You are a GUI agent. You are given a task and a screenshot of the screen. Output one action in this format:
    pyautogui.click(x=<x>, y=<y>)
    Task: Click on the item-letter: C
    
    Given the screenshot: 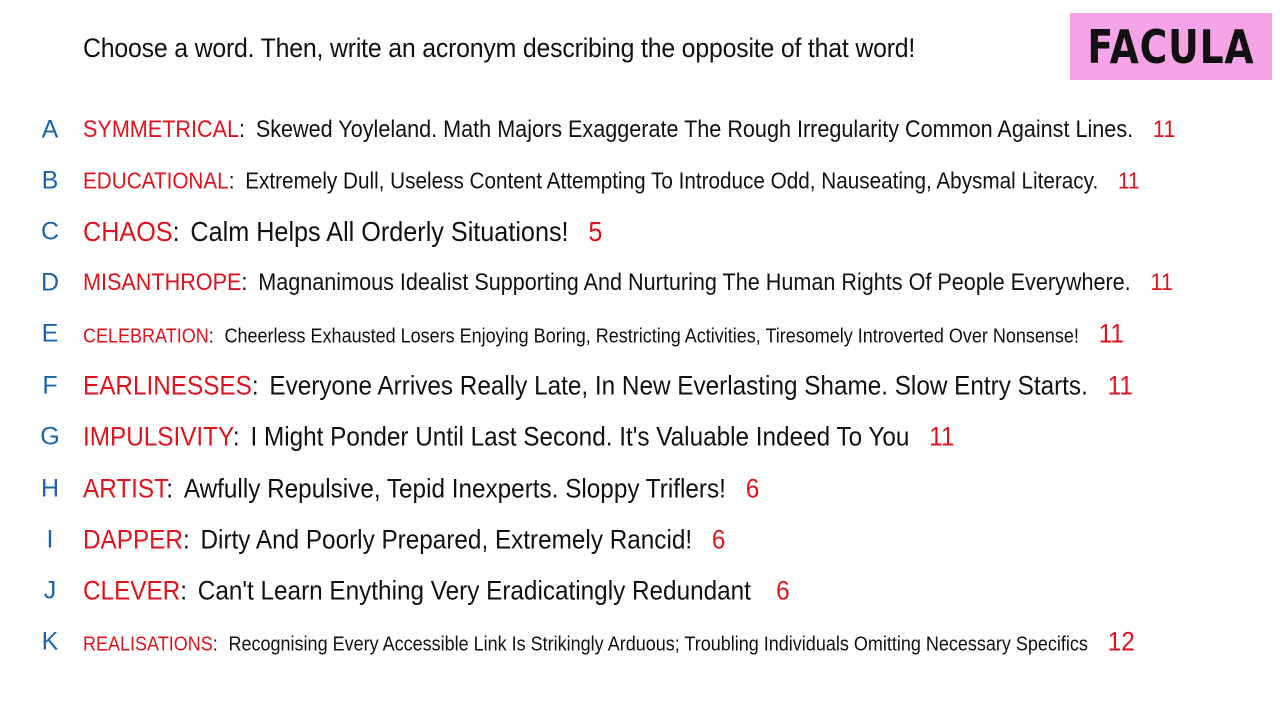 What is the action you would take?
    pyautogui.click(x=50, y=231)
    